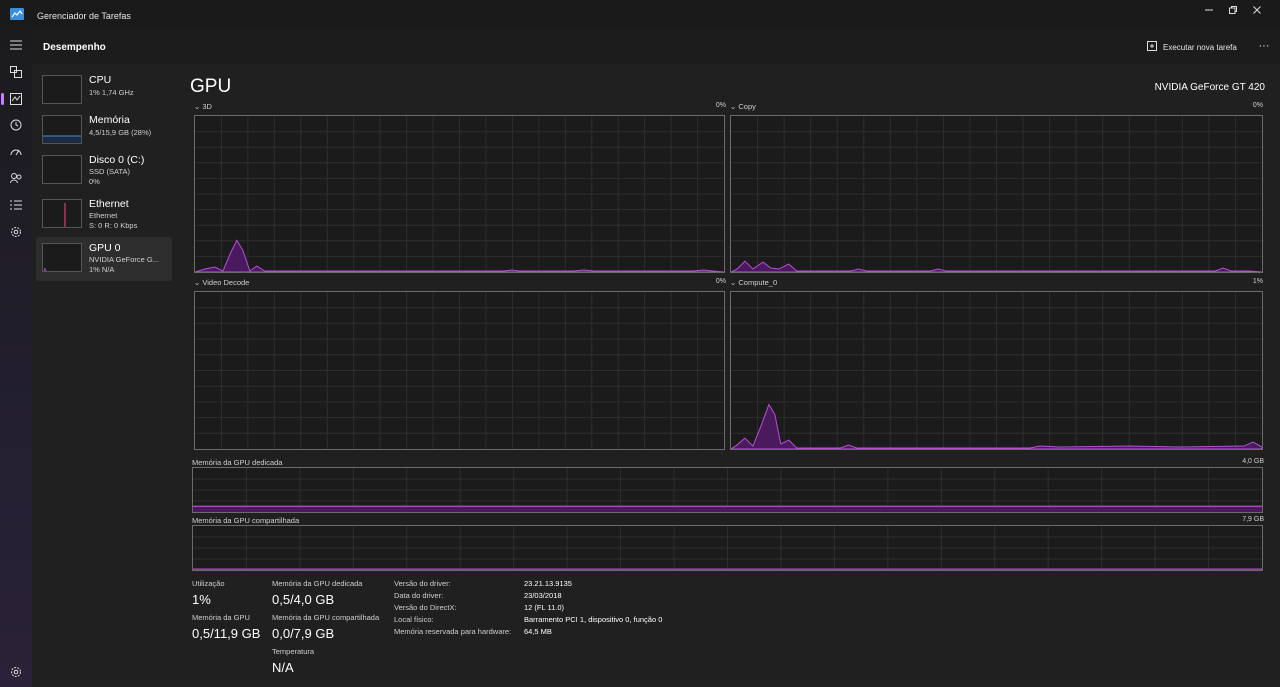  I want to click on settings-icon, so click(16, 672).